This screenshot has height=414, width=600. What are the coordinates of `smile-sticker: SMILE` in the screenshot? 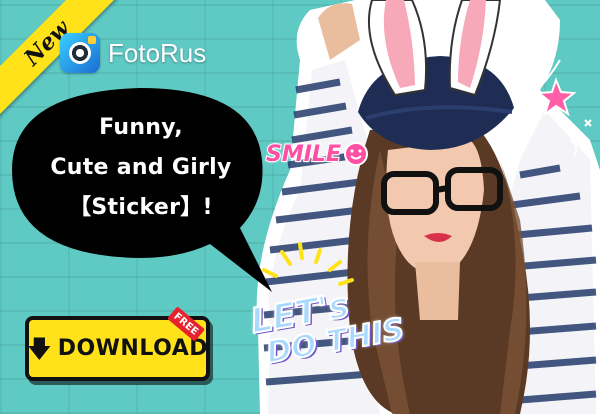 It's located at (317, 154).